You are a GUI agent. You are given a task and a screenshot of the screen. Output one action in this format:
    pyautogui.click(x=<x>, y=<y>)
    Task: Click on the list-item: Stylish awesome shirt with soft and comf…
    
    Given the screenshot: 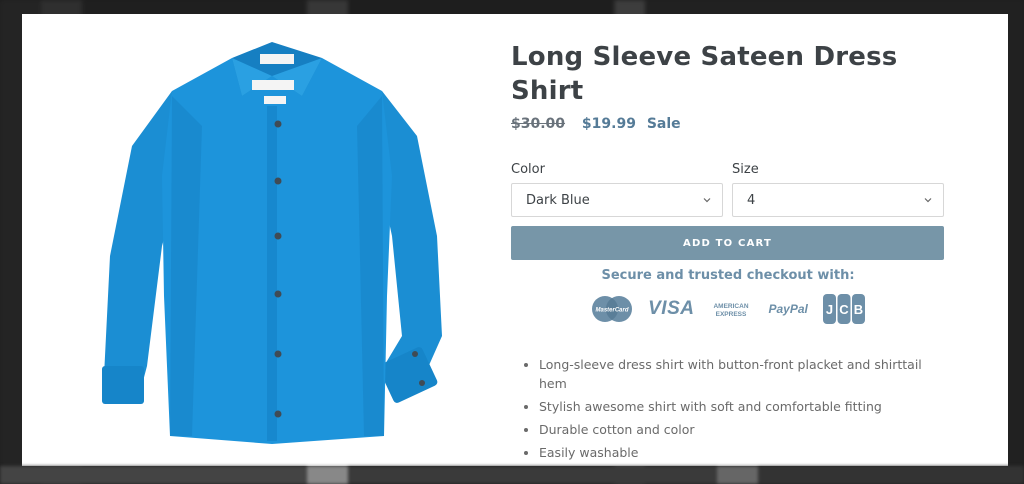 What is the action you would take?
    pyautogui.click(x=742, y=406)
    